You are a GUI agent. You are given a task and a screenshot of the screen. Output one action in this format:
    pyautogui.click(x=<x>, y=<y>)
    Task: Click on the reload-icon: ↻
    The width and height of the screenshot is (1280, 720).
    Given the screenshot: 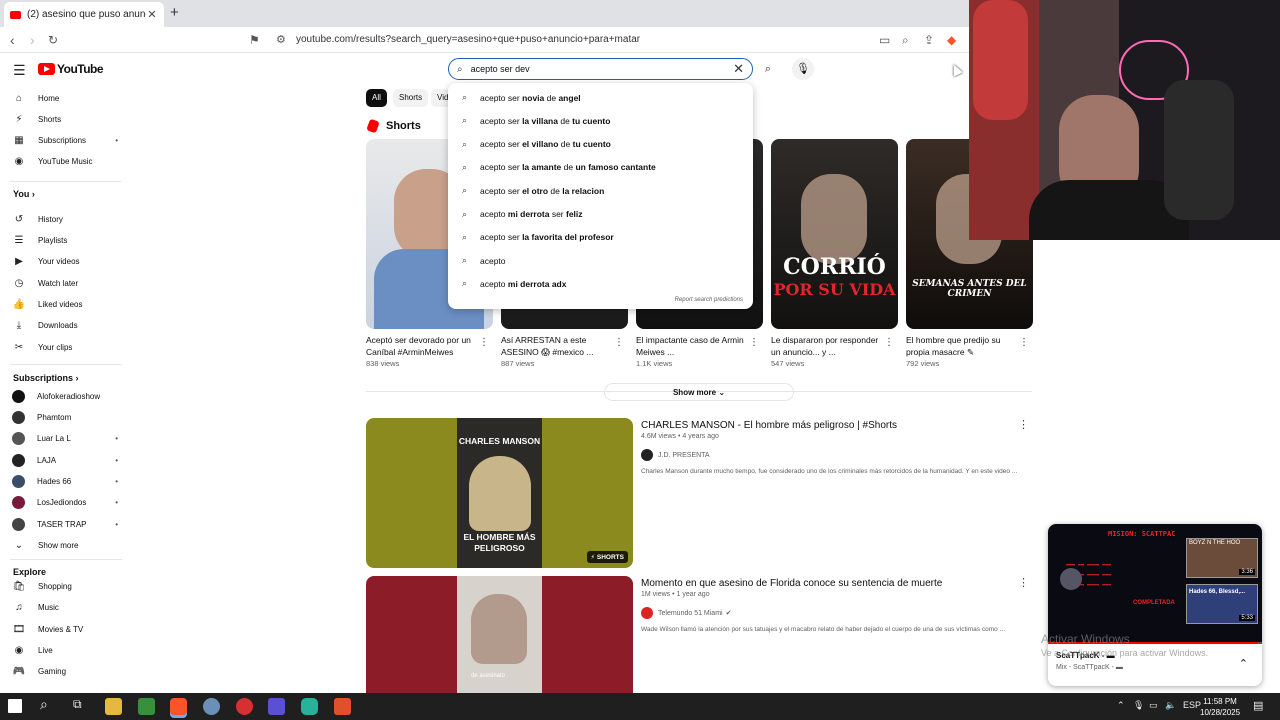 What is the action you would take?
    pyautogui.click(x=53, y=40)
    